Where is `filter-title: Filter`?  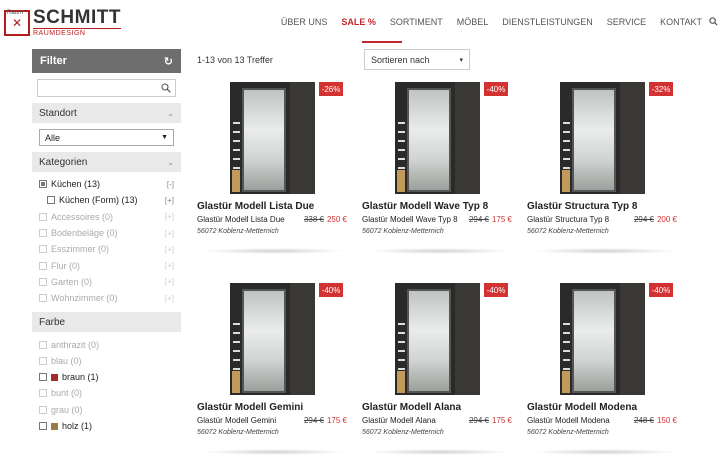
filter-title: Filter is located at coordinates (53, 61).